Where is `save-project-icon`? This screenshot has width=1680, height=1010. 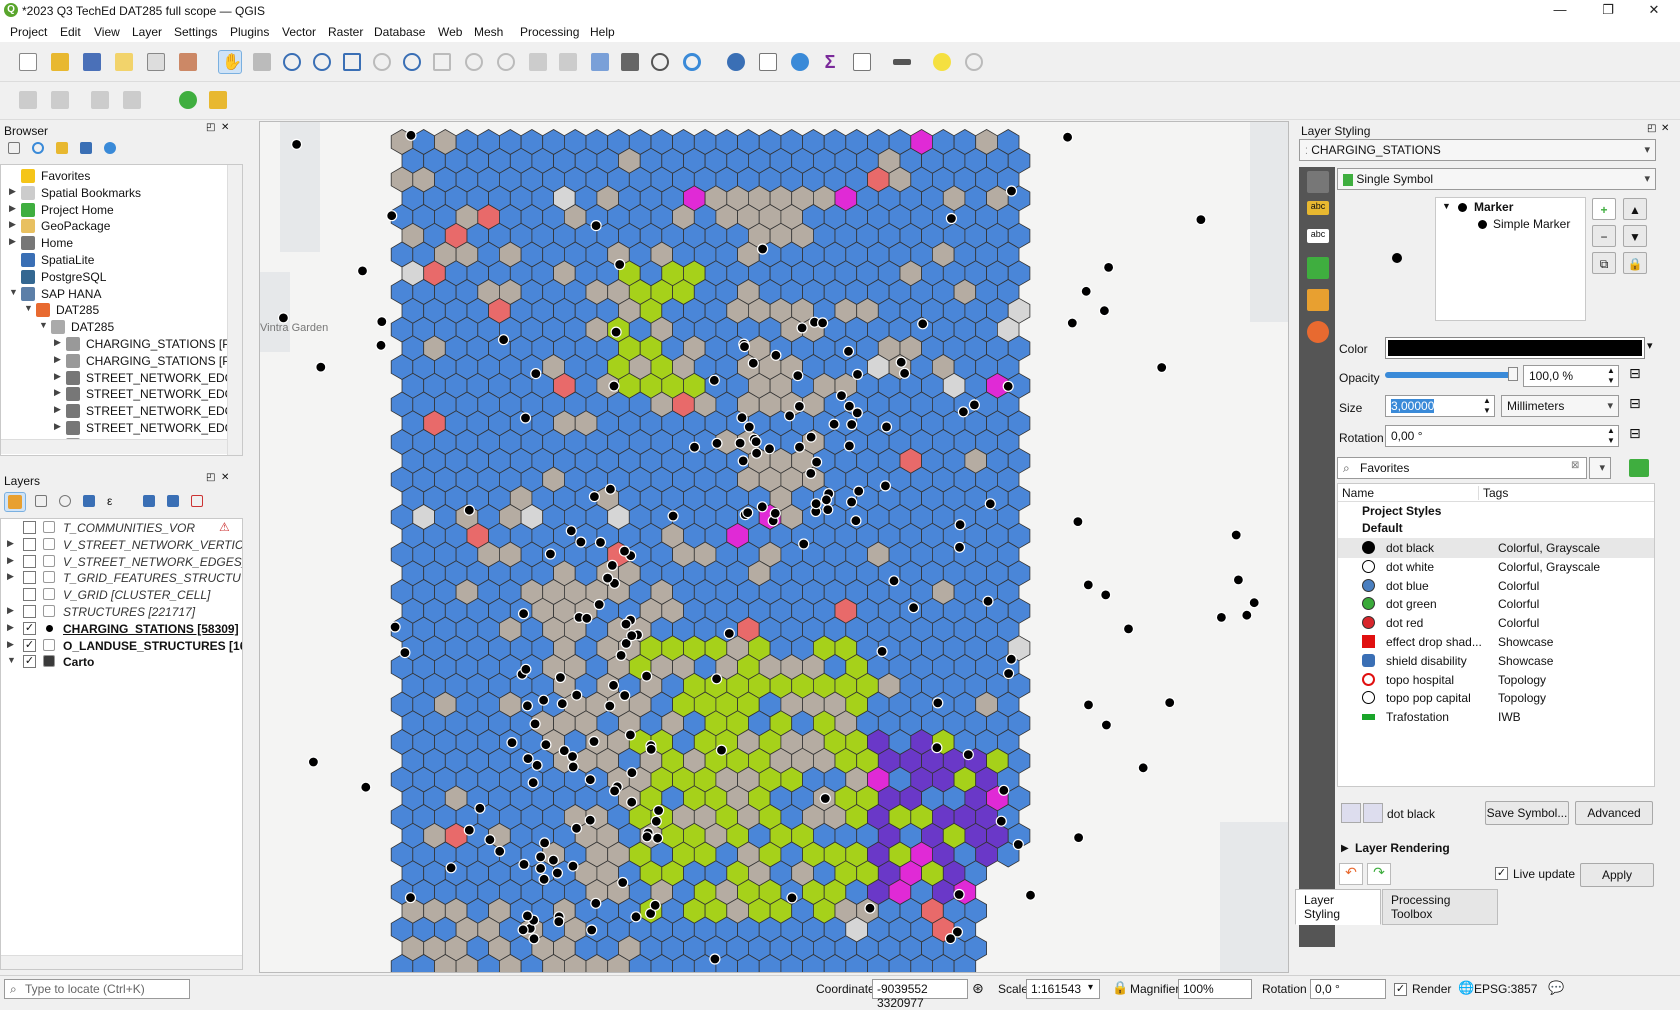
save-project-icon is located at coordinates (92, 62).